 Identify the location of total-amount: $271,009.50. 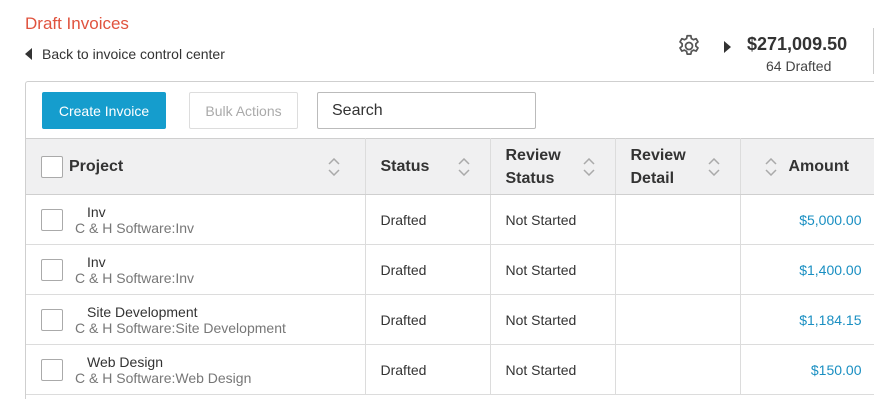
(797, 44).